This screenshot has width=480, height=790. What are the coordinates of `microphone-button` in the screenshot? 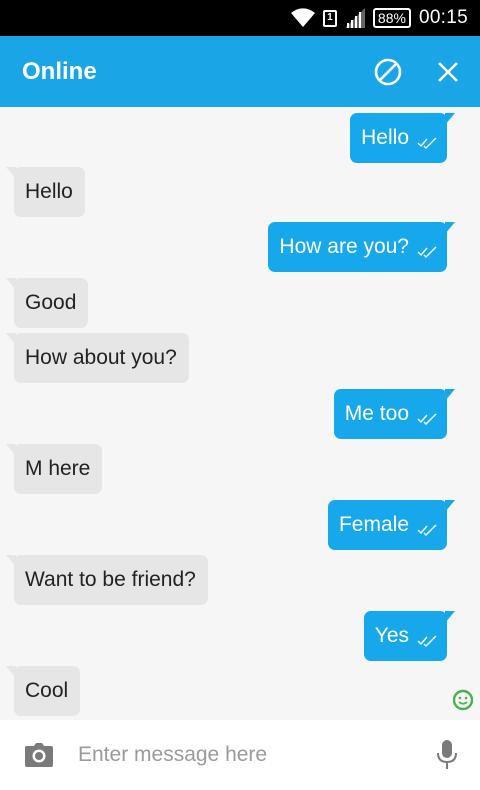 It's located at (447, 755).